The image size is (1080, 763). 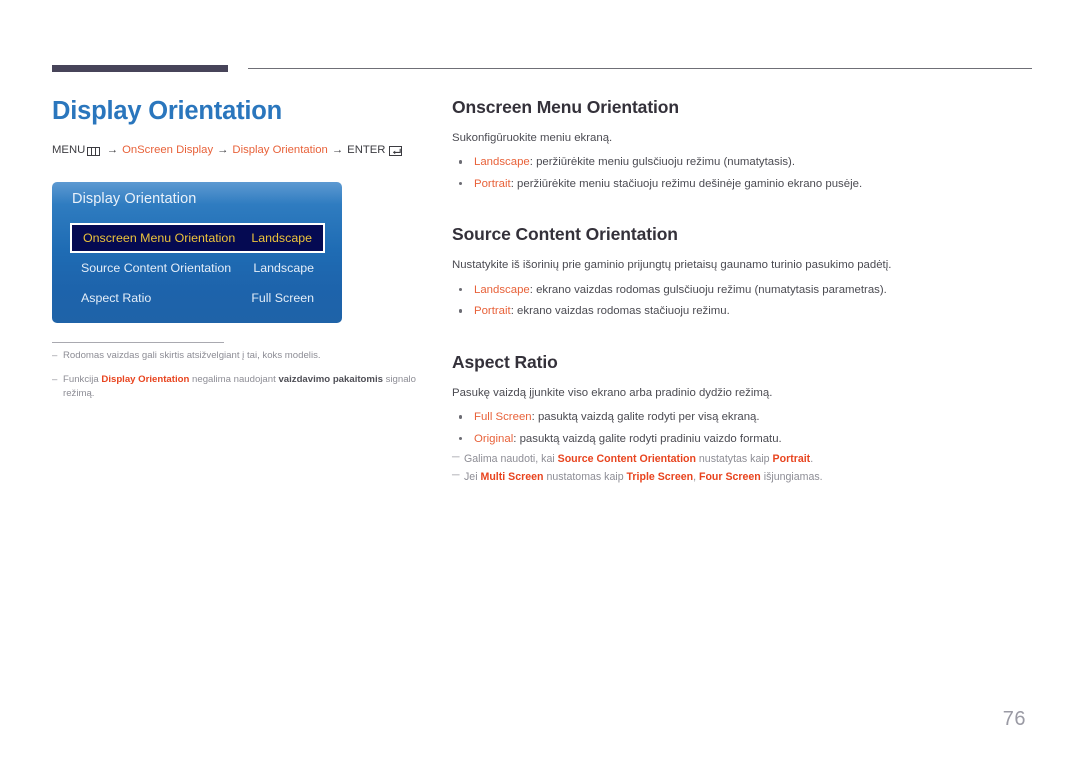 I want to click on section-title: Aspect Ratio, so click(x=505, y=361).